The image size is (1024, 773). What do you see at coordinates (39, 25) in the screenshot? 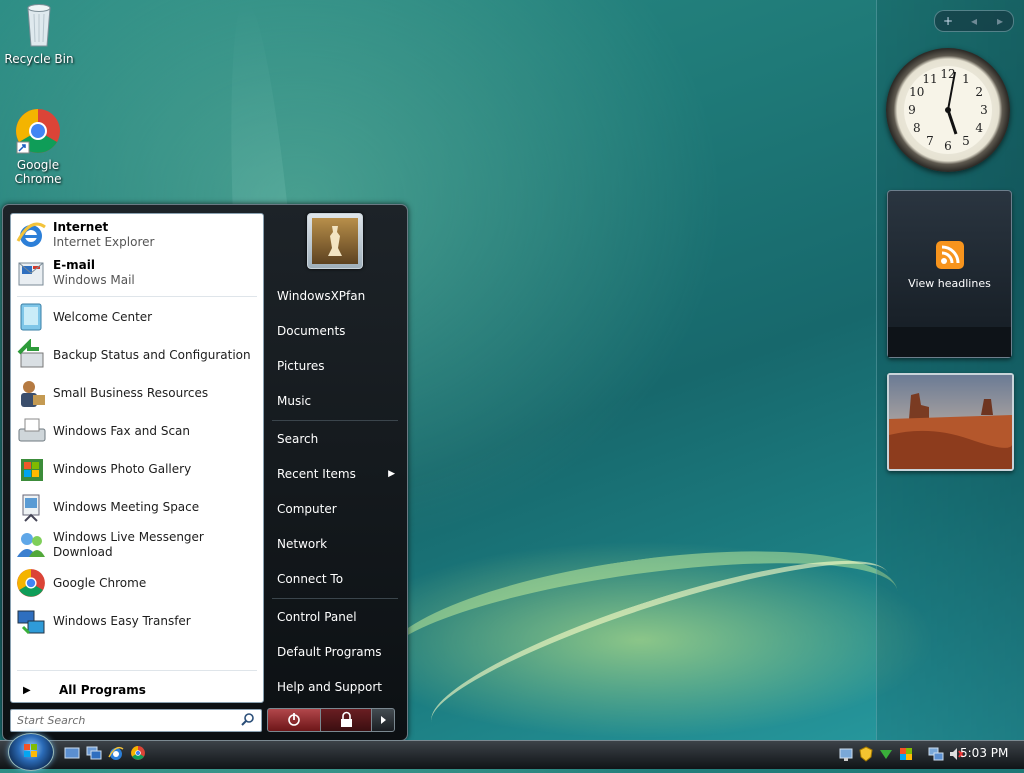
I see `recycle-bin-icon` at bounding box center [39, 25].